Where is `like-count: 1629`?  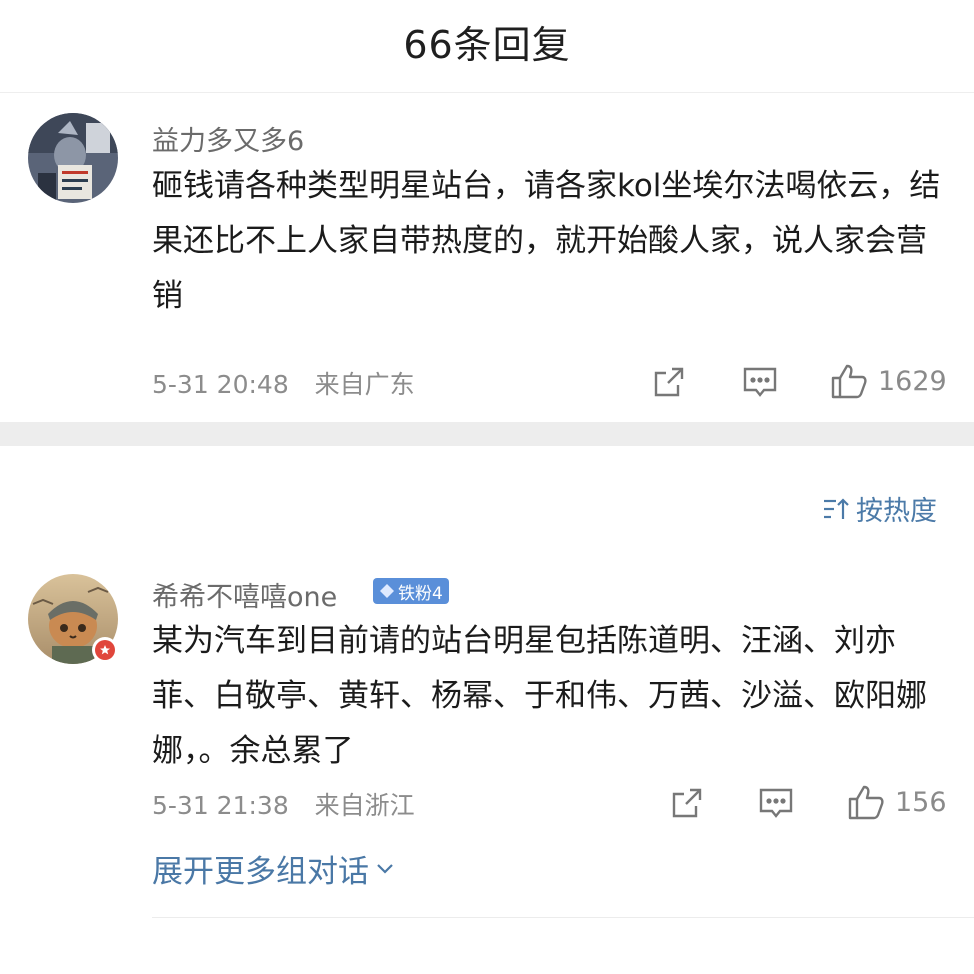 like-count: 1629 is located at coordinates (912, 381).